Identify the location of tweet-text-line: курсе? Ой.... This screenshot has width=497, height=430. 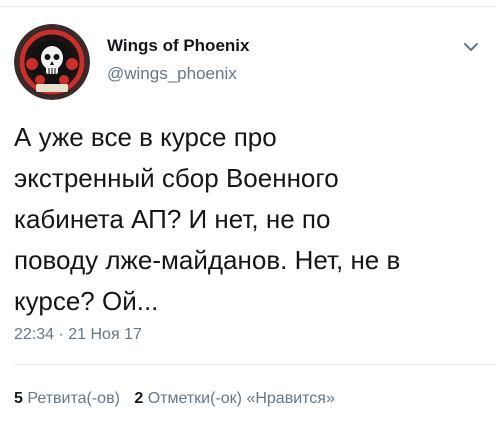
(86, 301).